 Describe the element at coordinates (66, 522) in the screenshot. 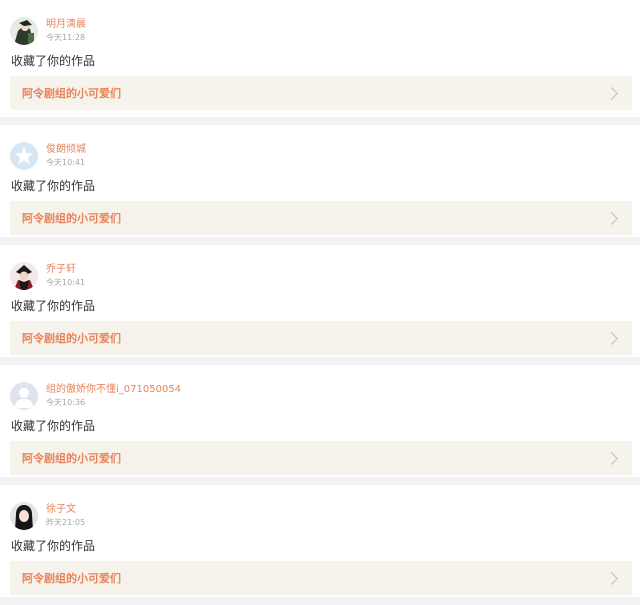

I see `timestamp: 昨天21:05` at that location.